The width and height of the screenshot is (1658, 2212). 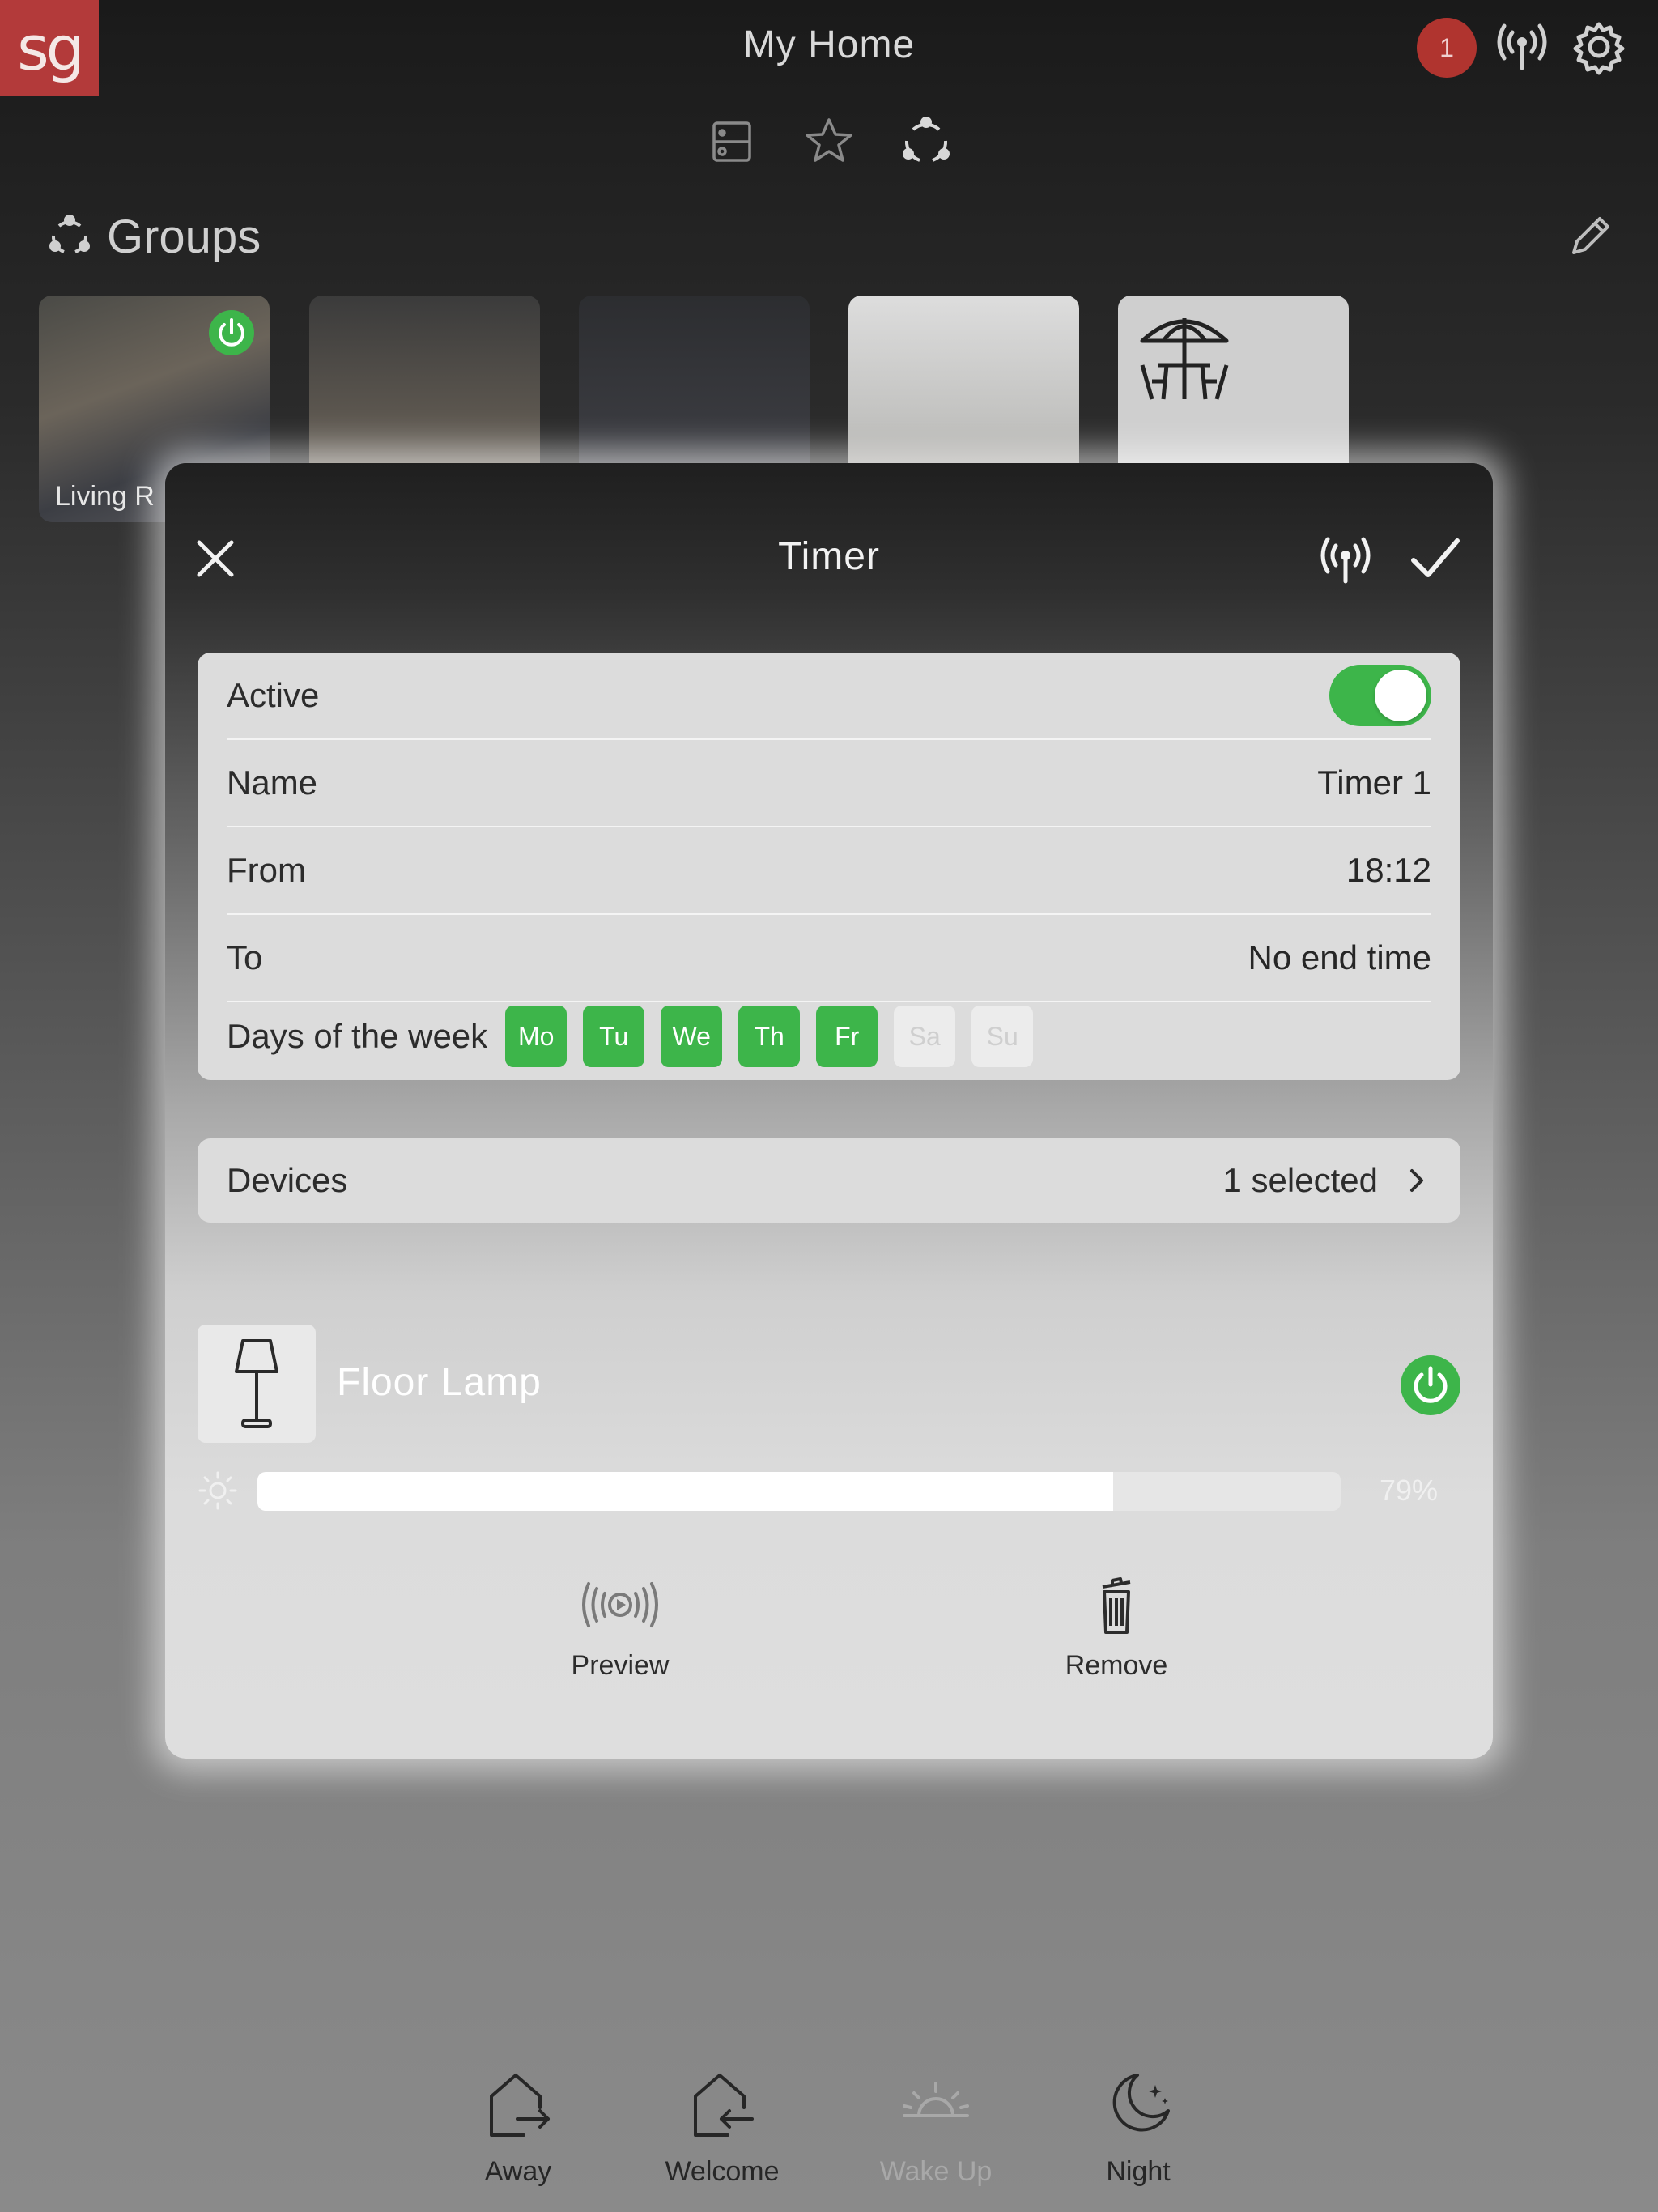 I want to click on remove-button: Remove, so click(x=1116, y=1627).